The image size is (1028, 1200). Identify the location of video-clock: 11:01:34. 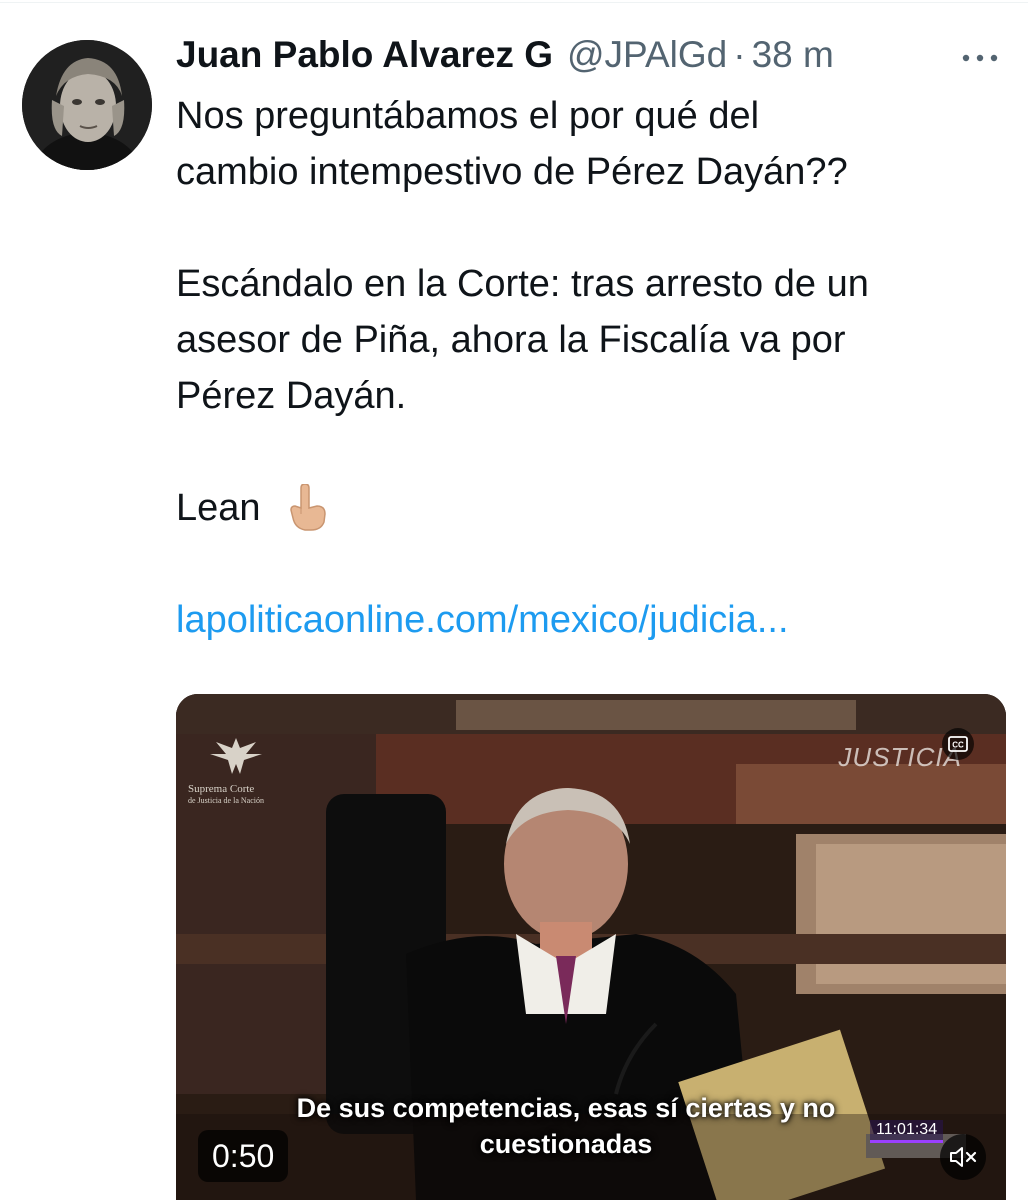
(907, 1131).